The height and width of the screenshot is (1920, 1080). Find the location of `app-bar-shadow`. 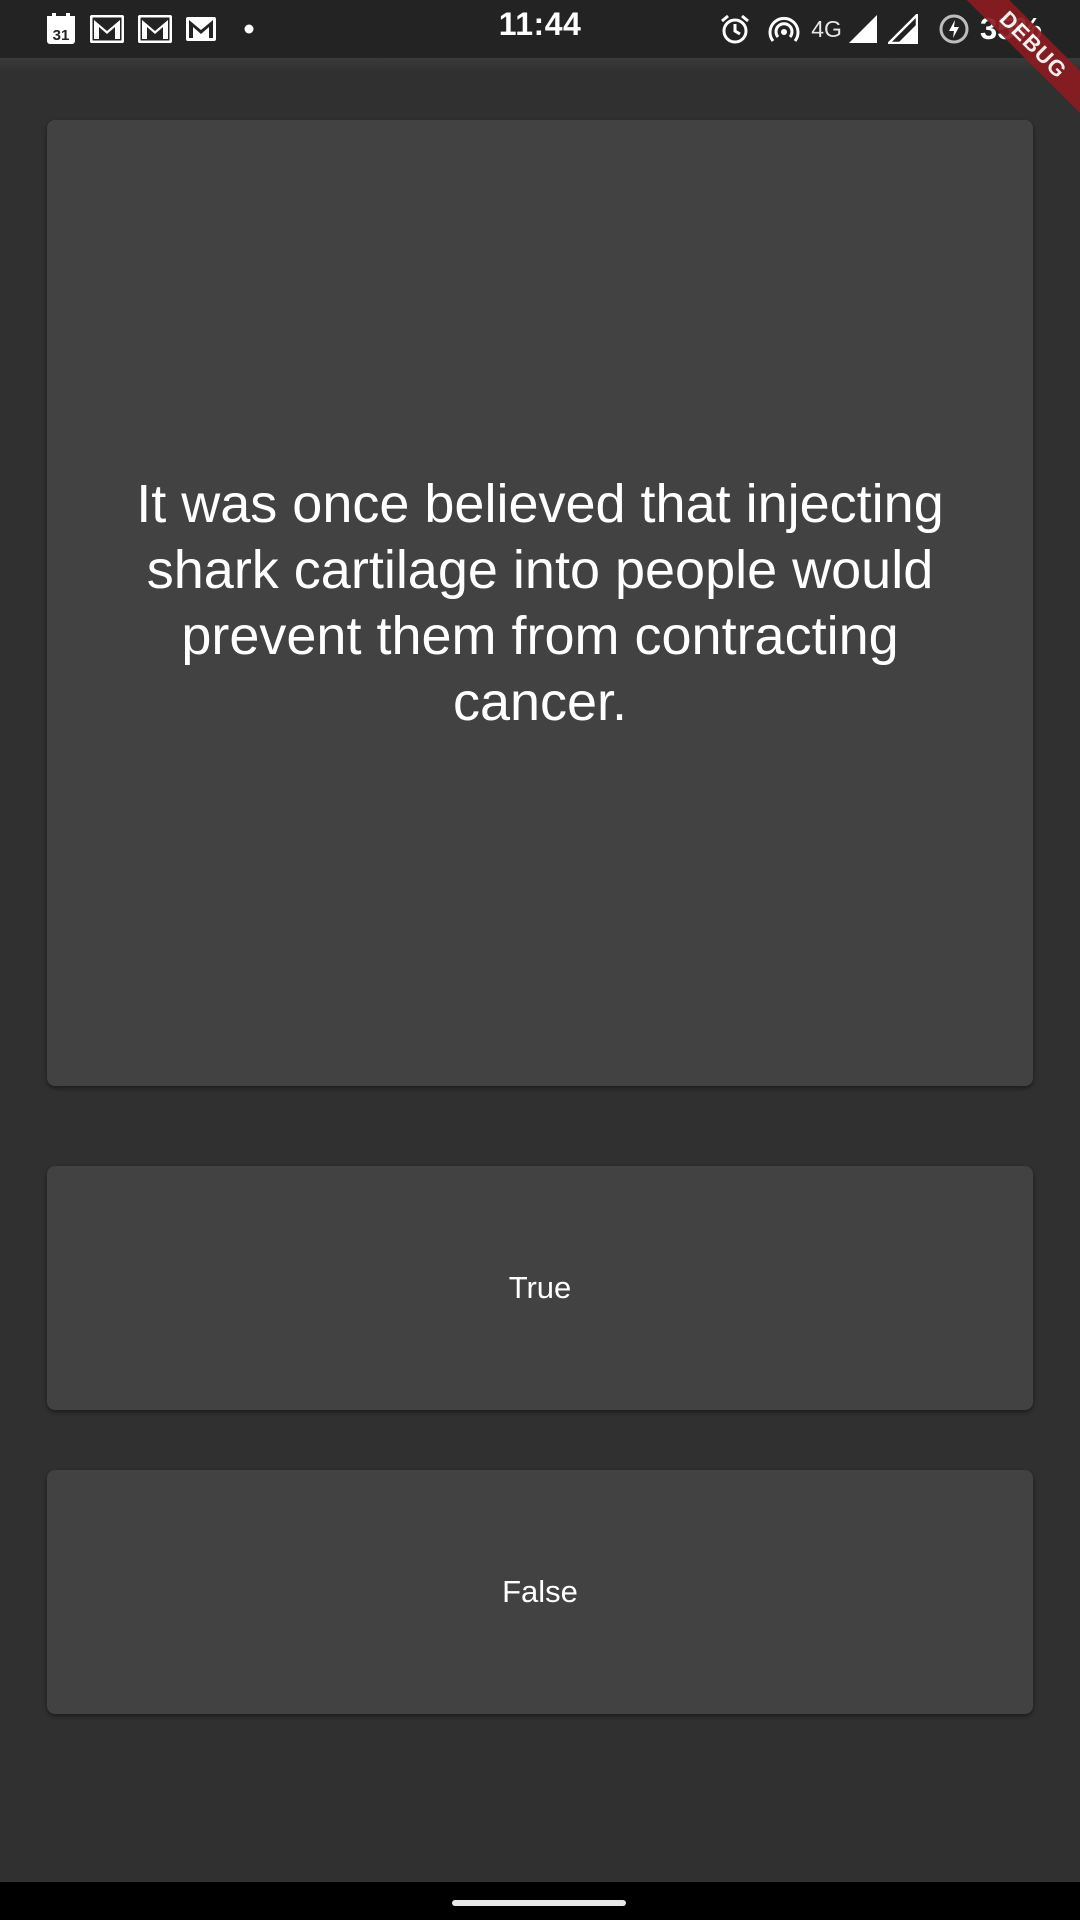

app-bar-shadow is located at coordinates (540, 65).